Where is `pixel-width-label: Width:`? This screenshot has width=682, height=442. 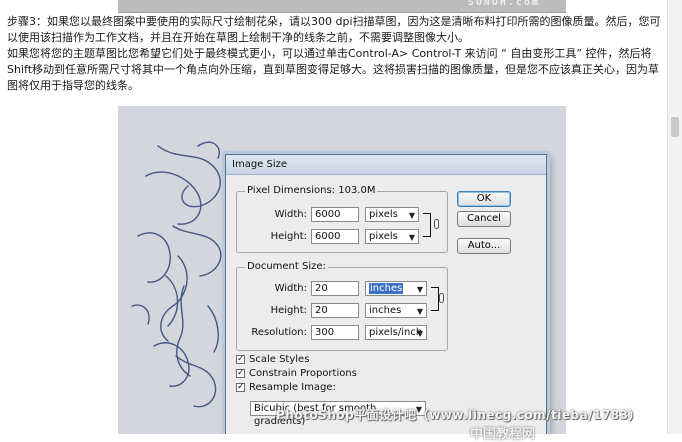
pixel-width-label: Width: is located at coordinates (290, 214).